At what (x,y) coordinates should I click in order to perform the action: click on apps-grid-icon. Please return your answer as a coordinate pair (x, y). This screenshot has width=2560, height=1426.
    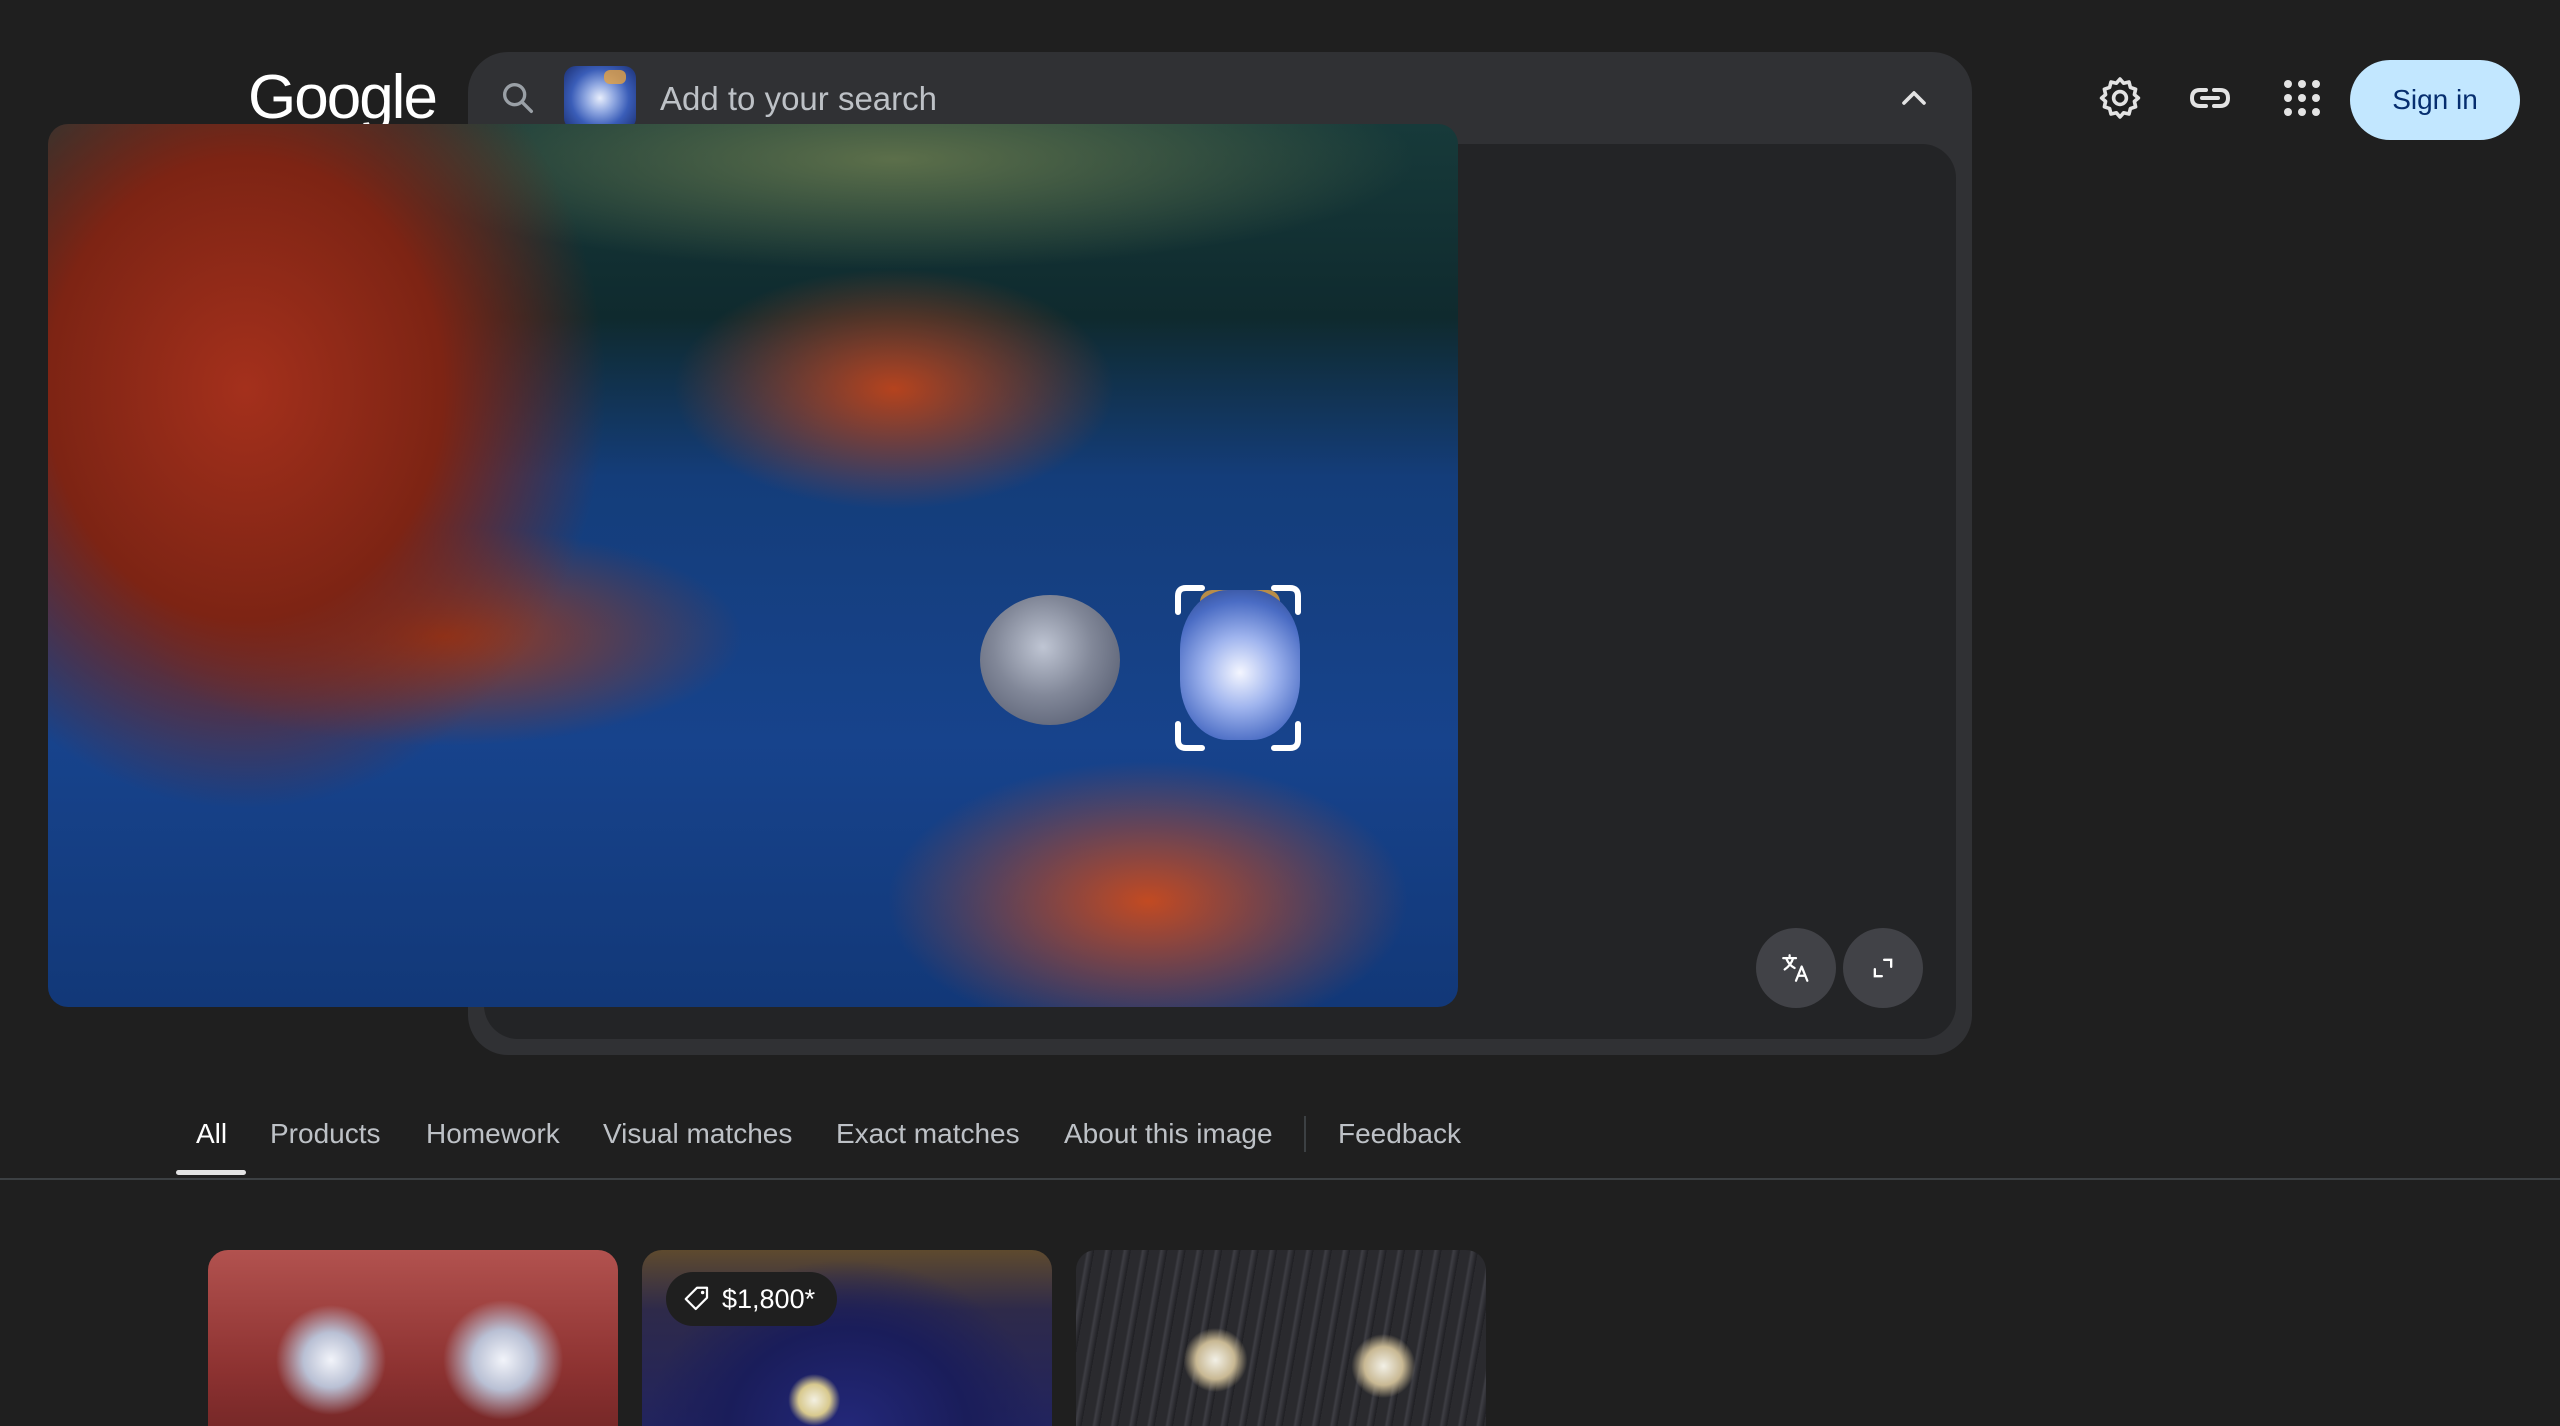
    Looking at the image, I should click on (2302, 98).